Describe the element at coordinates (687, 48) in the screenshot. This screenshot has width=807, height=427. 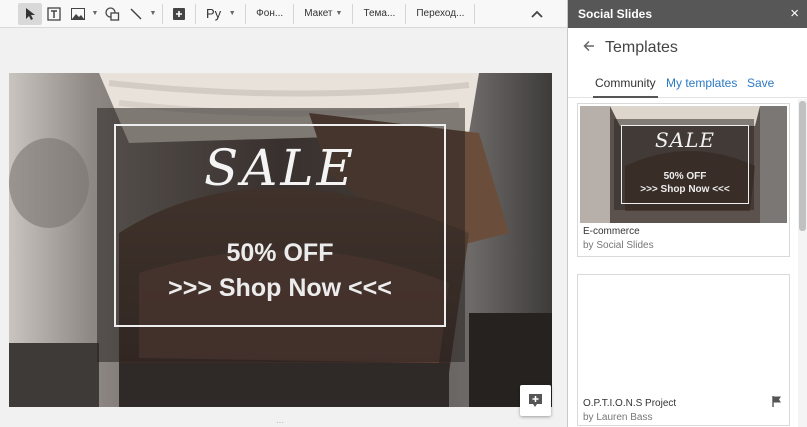
I see `panel-subheader: Templates` at that location.